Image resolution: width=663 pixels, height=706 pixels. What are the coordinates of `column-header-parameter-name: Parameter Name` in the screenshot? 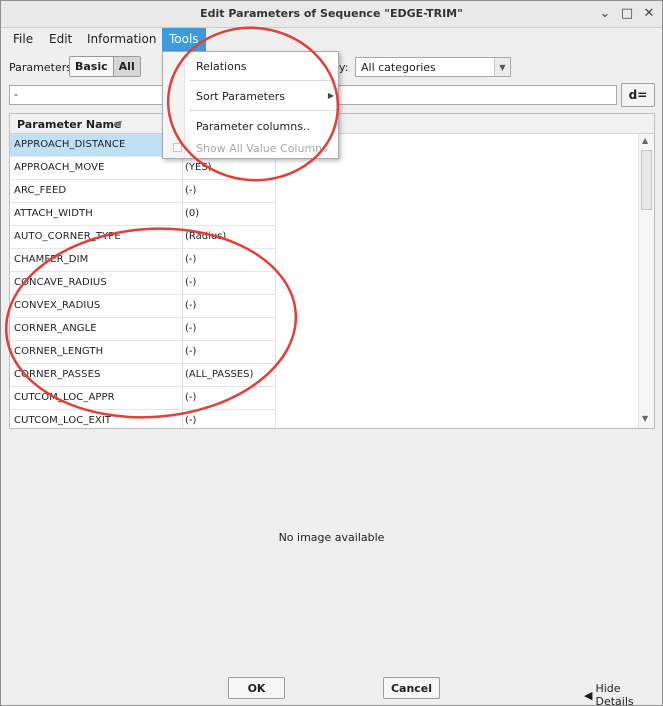 It's located at (69, 124).